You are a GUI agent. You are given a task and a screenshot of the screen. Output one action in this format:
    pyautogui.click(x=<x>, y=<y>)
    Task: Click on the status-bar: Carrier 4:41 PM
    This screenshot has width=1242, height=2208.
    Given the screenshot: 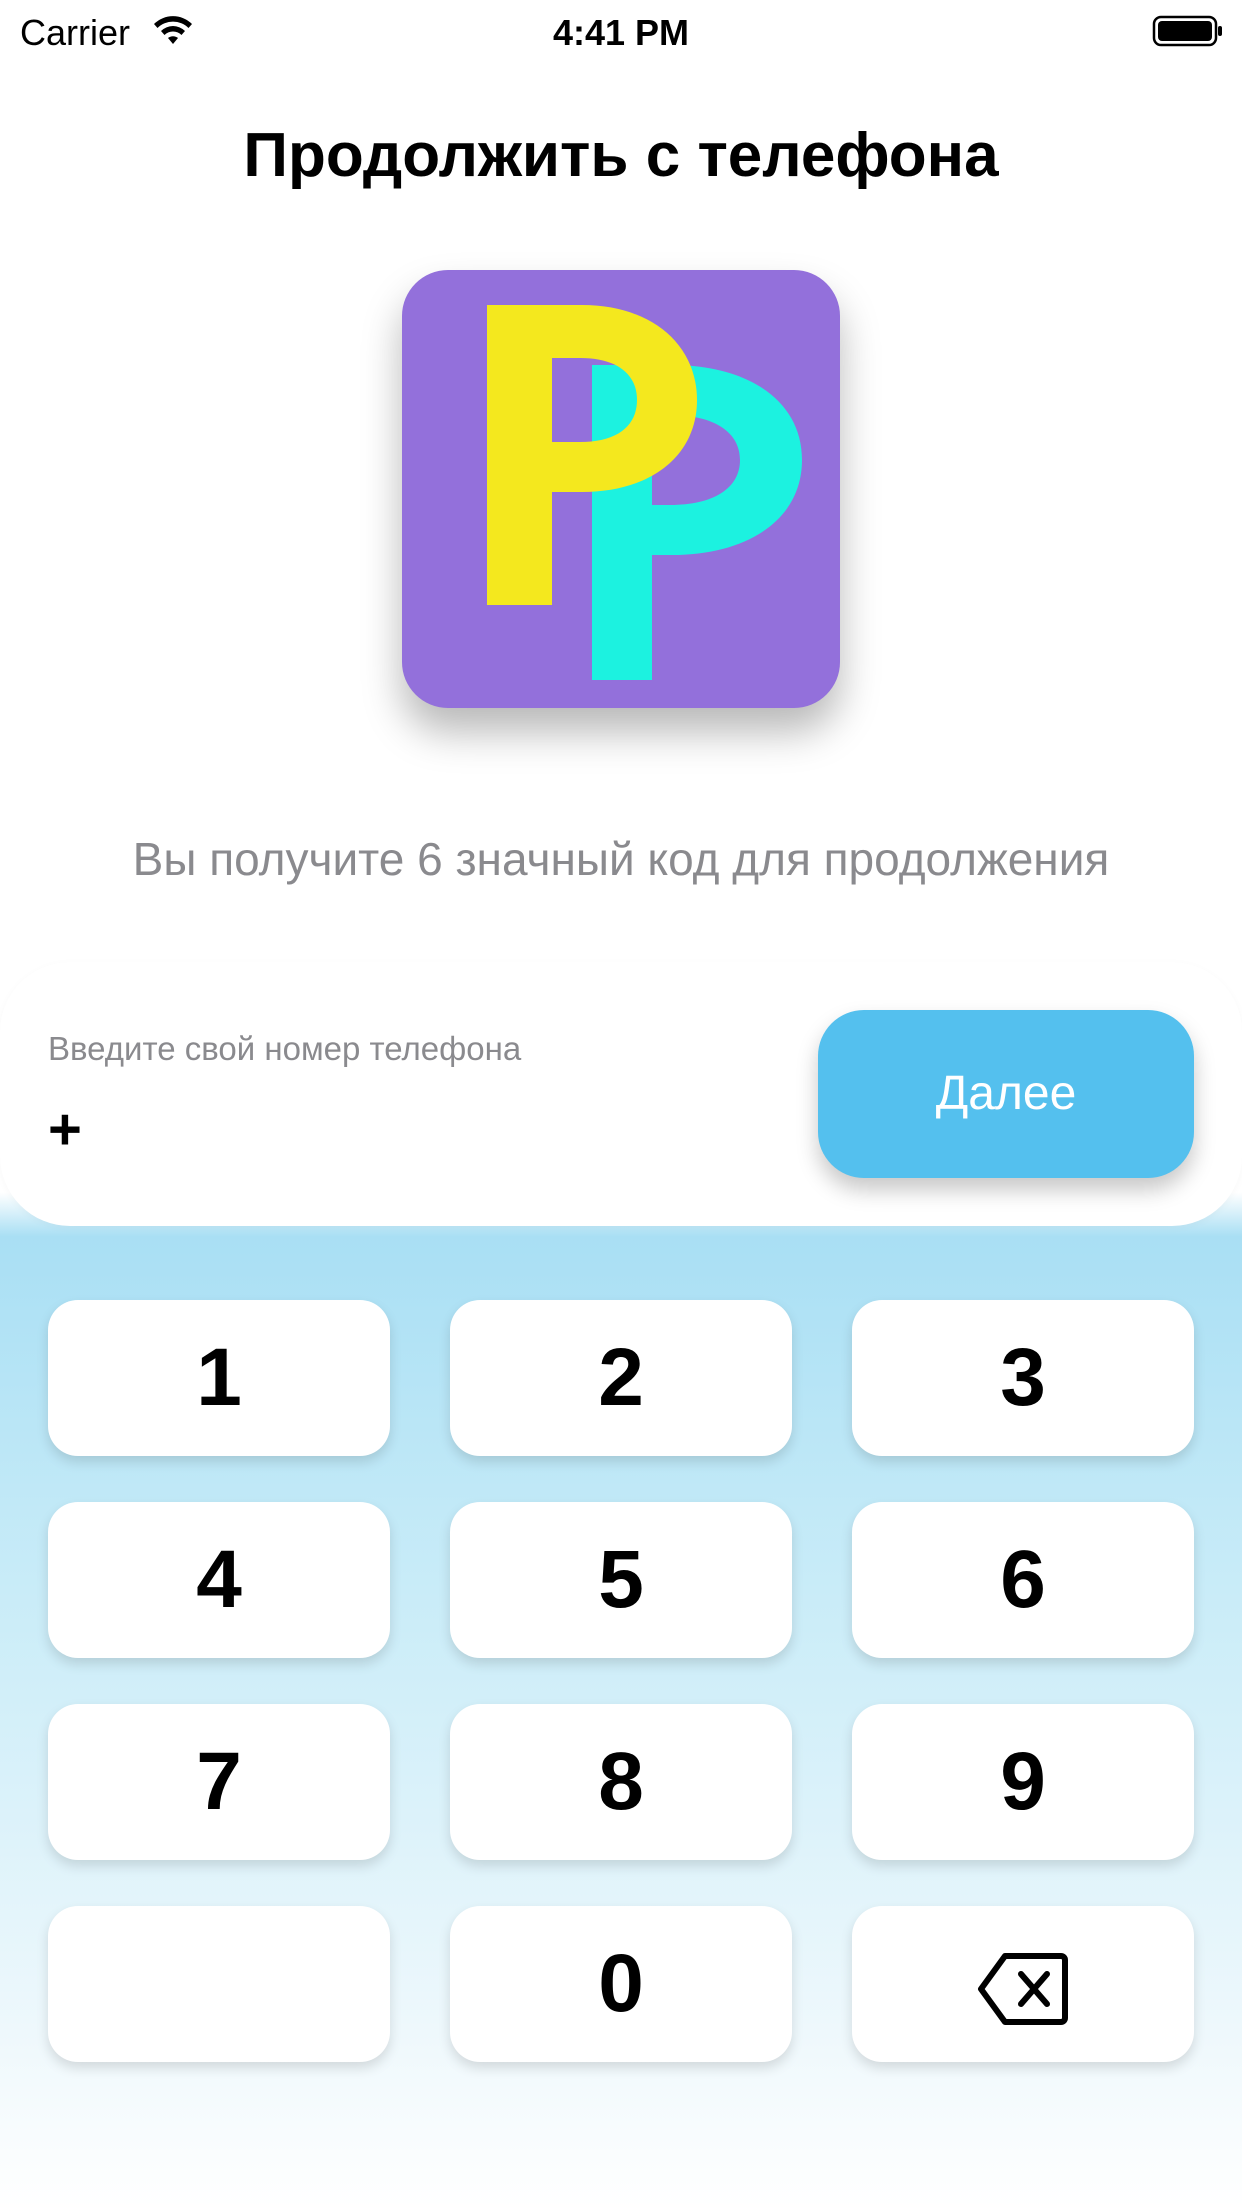 What is the action you would take?
    pyautogui.click(x=621, y=32)
    